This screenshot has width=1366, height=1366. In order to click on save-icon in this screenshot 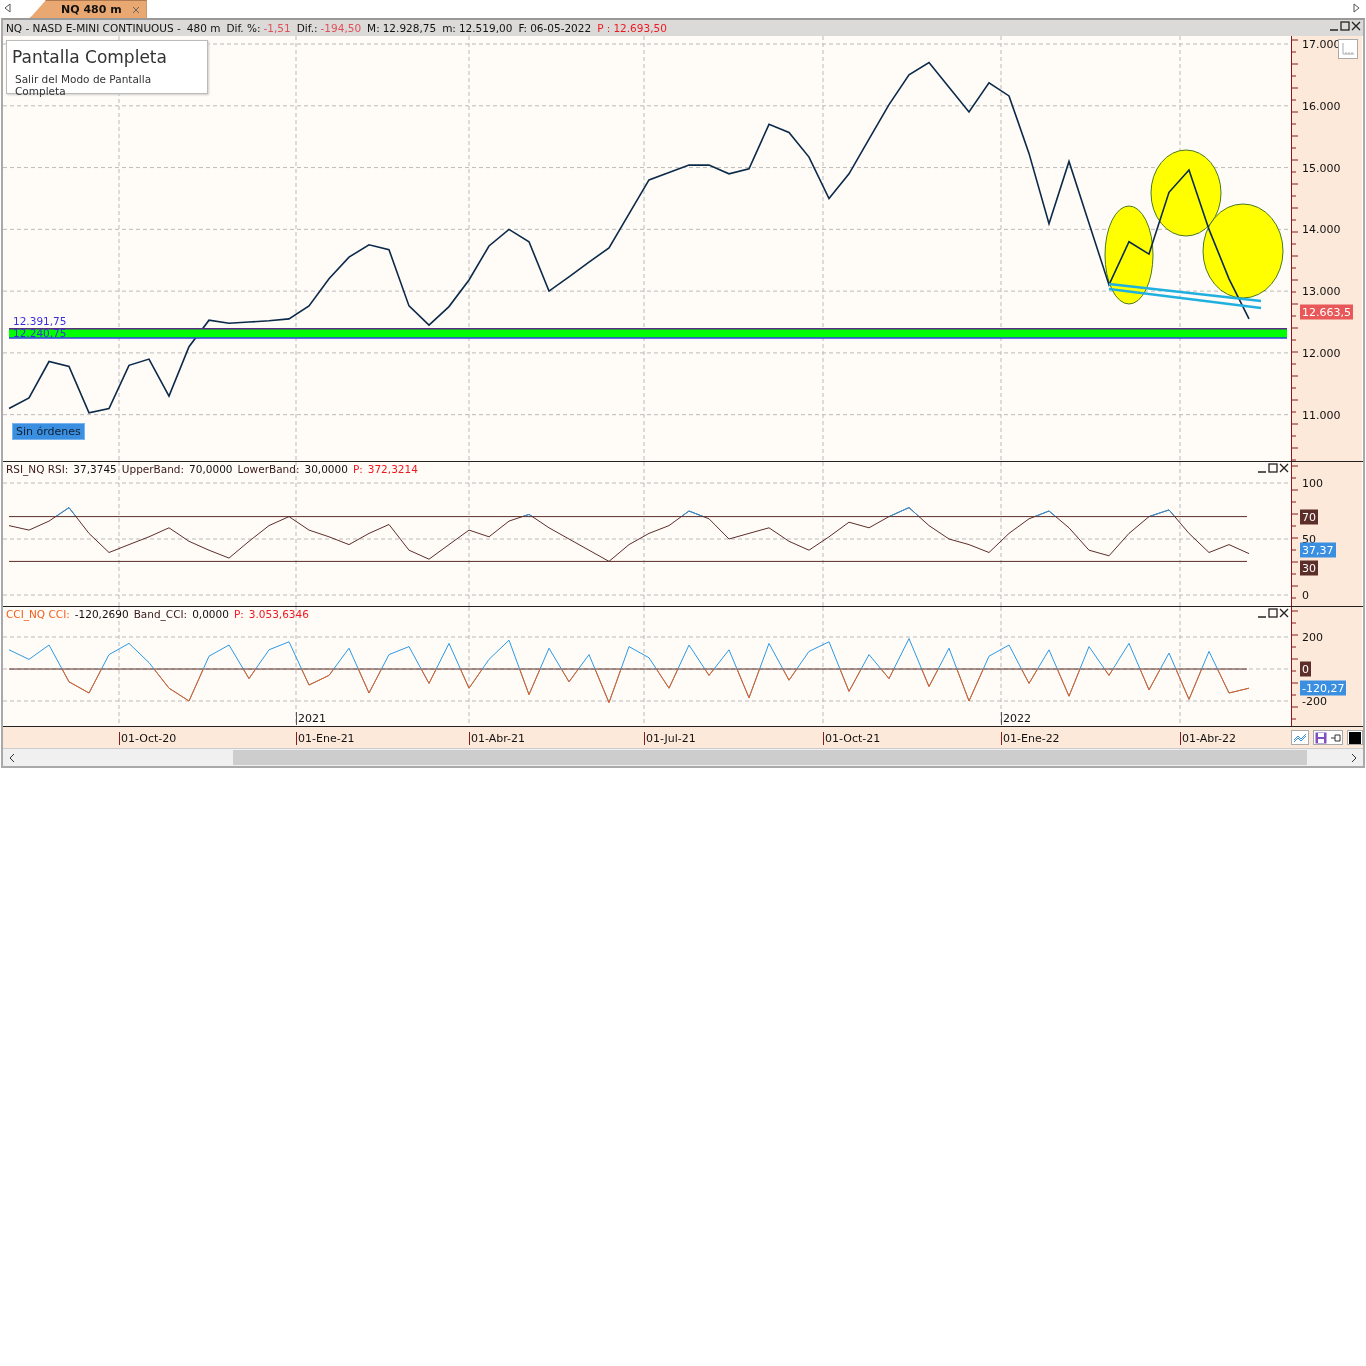, I will do `click(1321, 737)`.